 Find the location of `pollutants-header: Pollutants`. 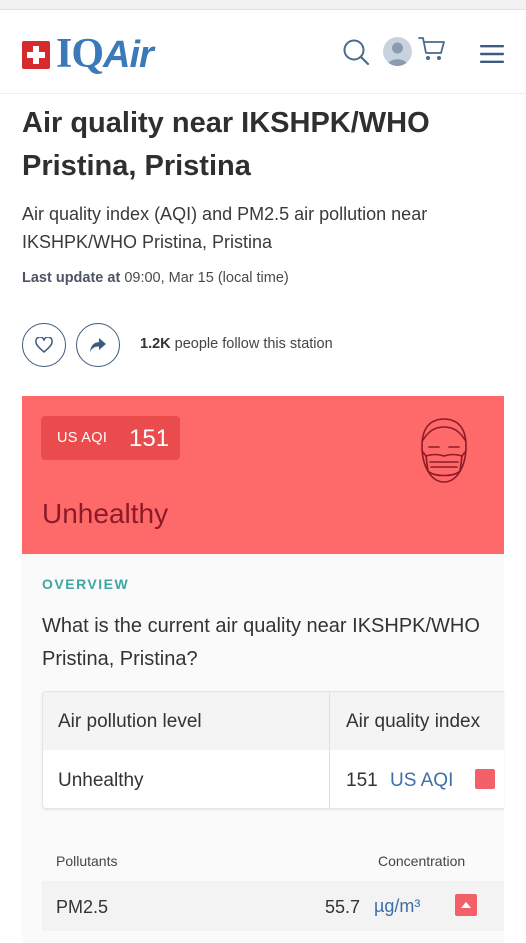

pollutants-header: Pollutants is located at coordinates (87, 861).